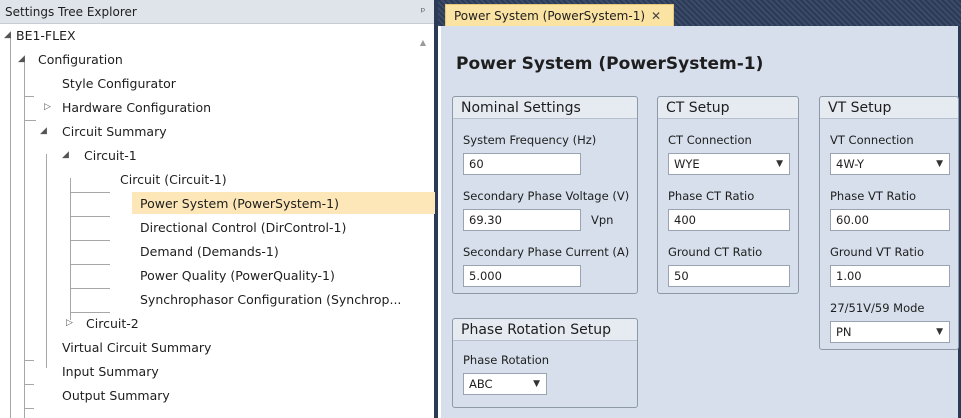  I want to click on tree-node-circuit-1: ◢ Circuit-1, so click(99, 155).